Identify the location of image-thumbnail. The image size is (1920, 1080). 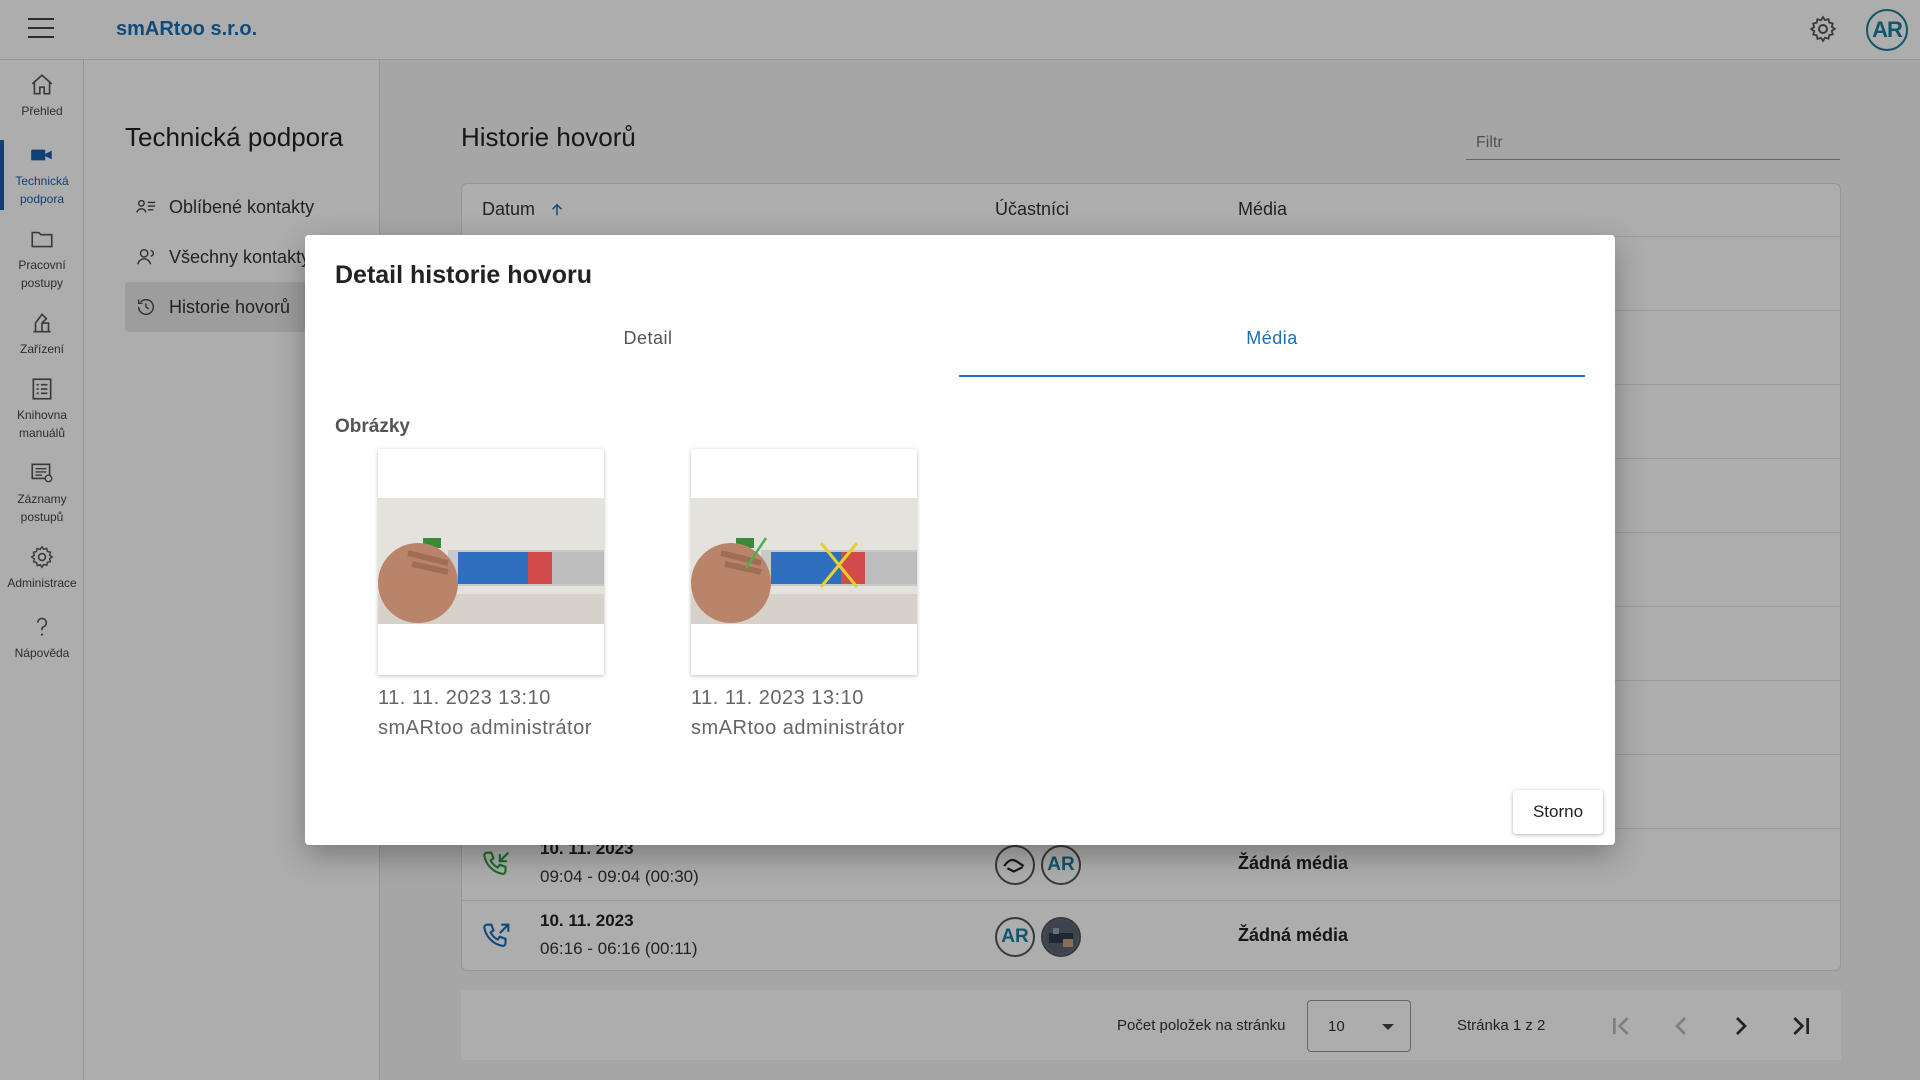
(491, 561).